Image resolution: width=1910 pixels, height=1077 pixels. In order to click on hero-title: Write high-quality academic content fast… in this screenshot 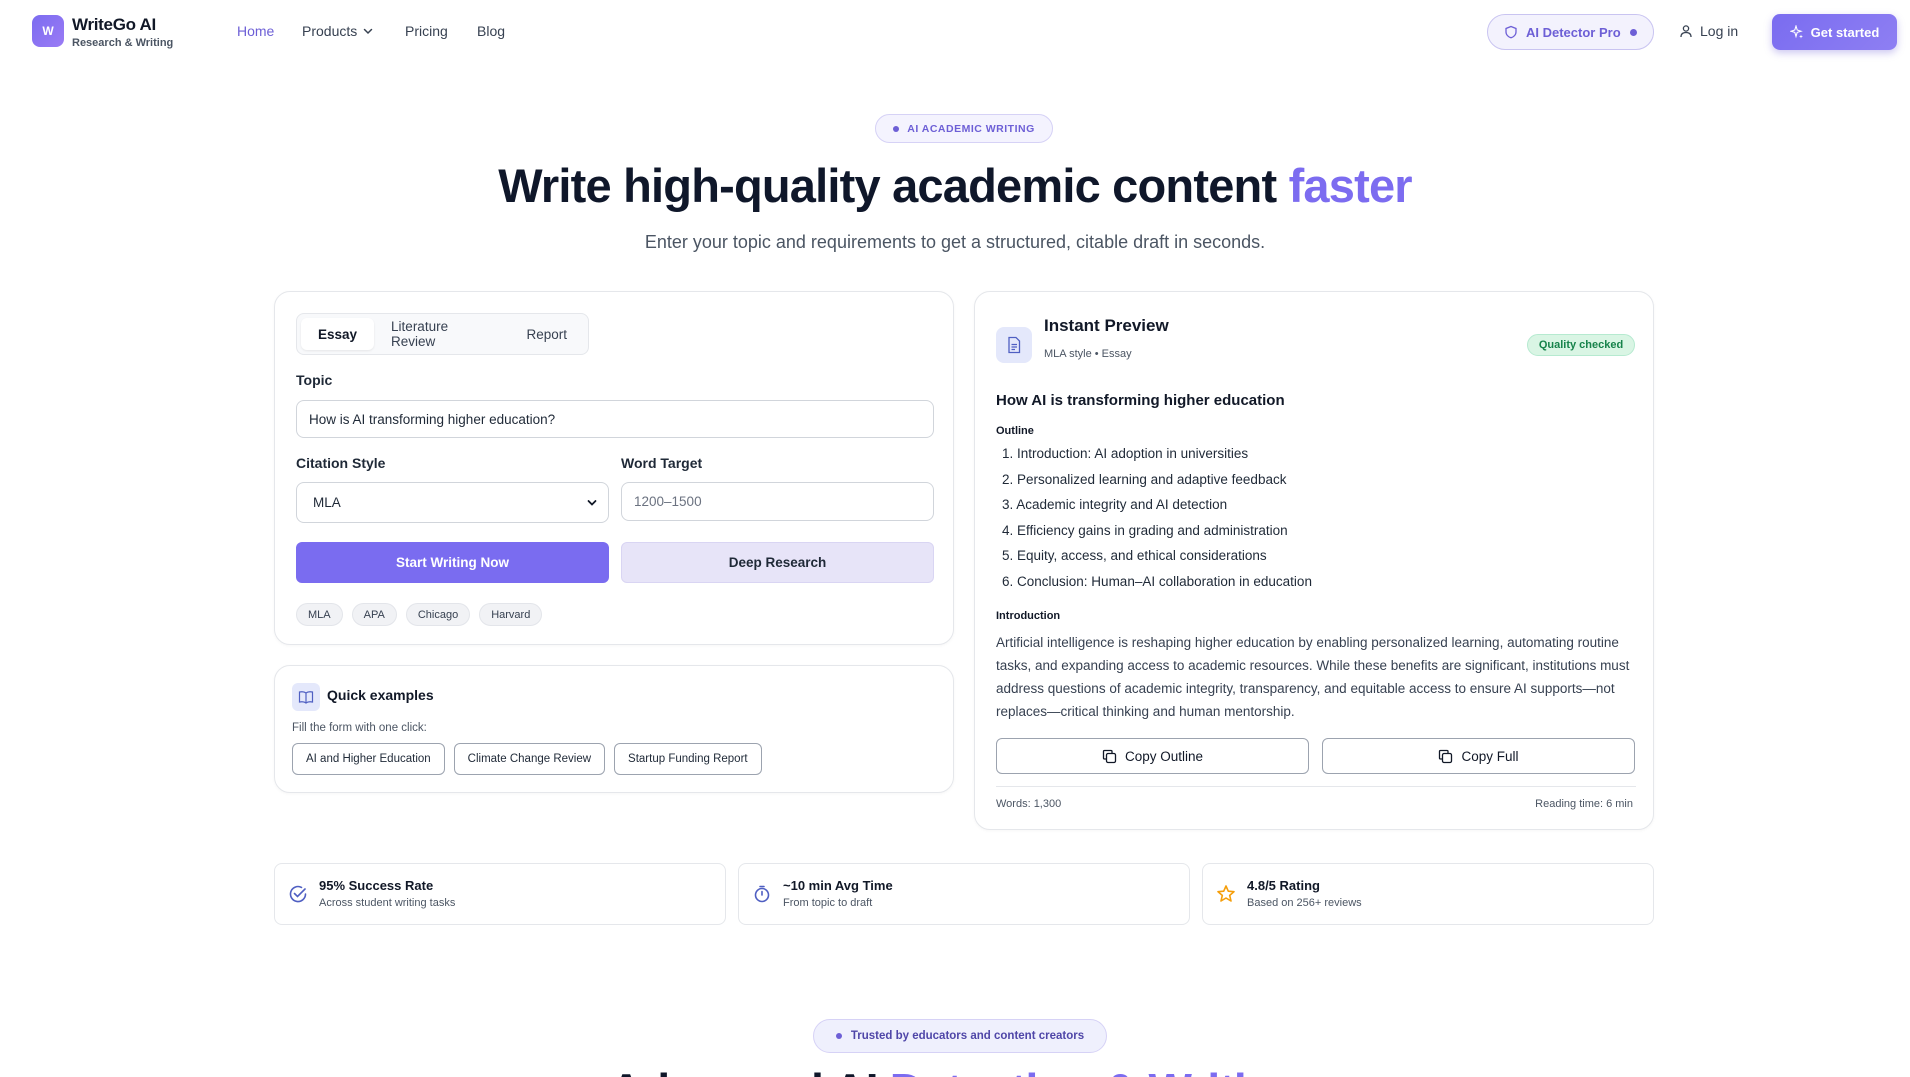, I will do `click(955, 185)`.